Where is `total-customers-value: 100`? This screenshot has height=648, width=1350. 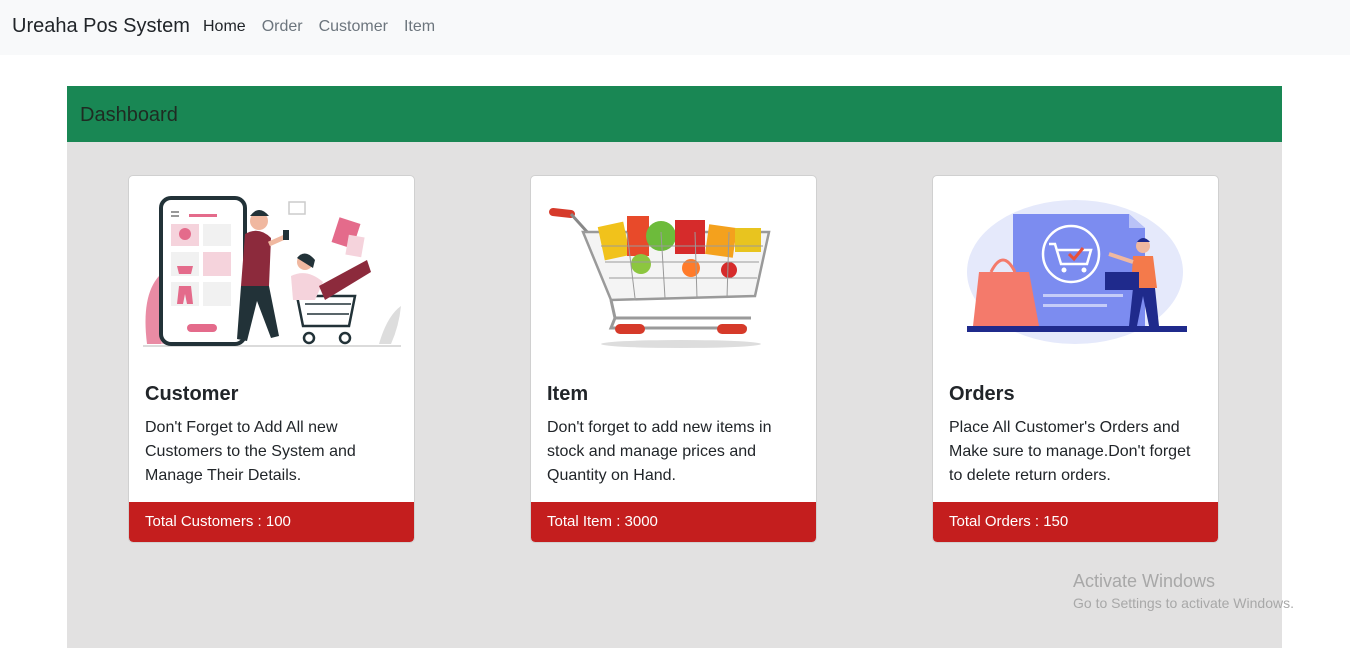 total-customers-value: 100 is located at coordinates (278, 521).